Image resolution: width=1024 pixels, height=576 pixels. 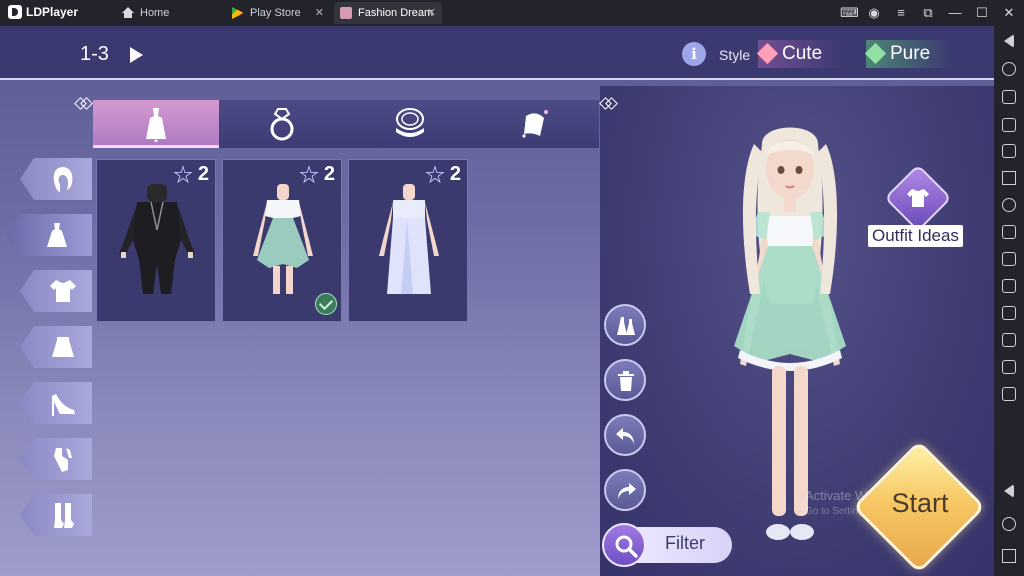 I want to click on emulator-toolbar, so click(x=1009, y=301).